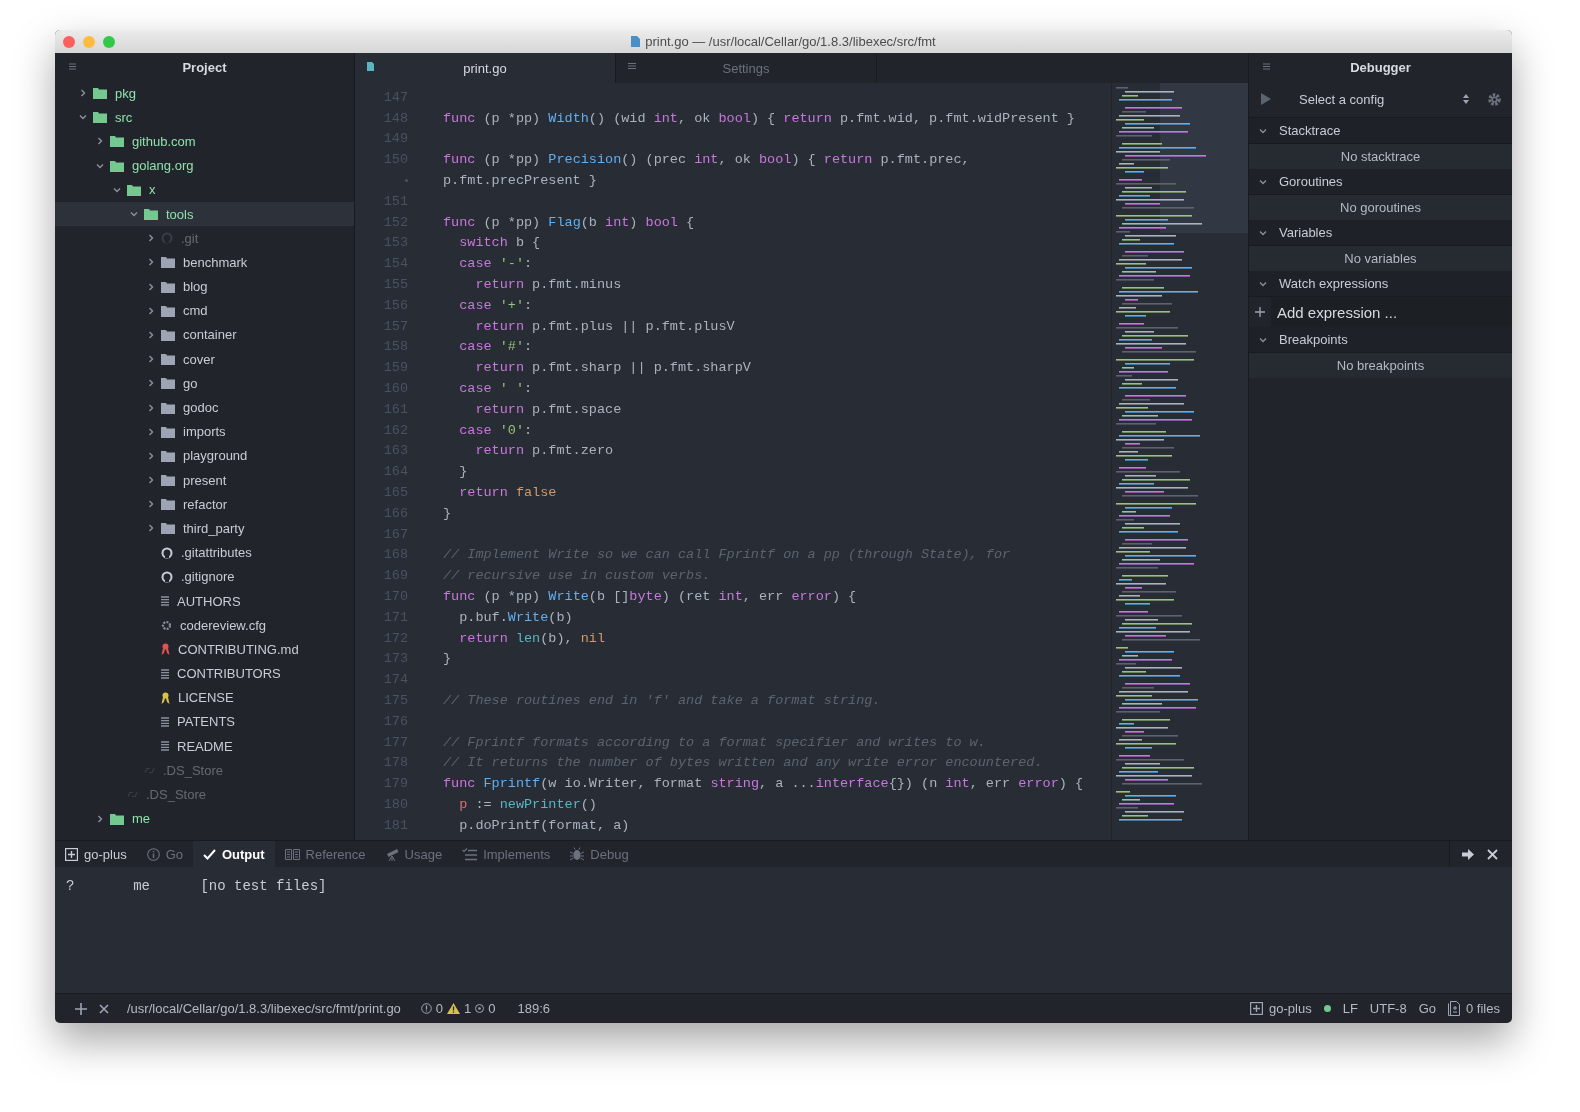 Image resolution: width=1580 pixels, height=1112 pixels. I want to click on tree-item: .gitignore, so click(204, 576).